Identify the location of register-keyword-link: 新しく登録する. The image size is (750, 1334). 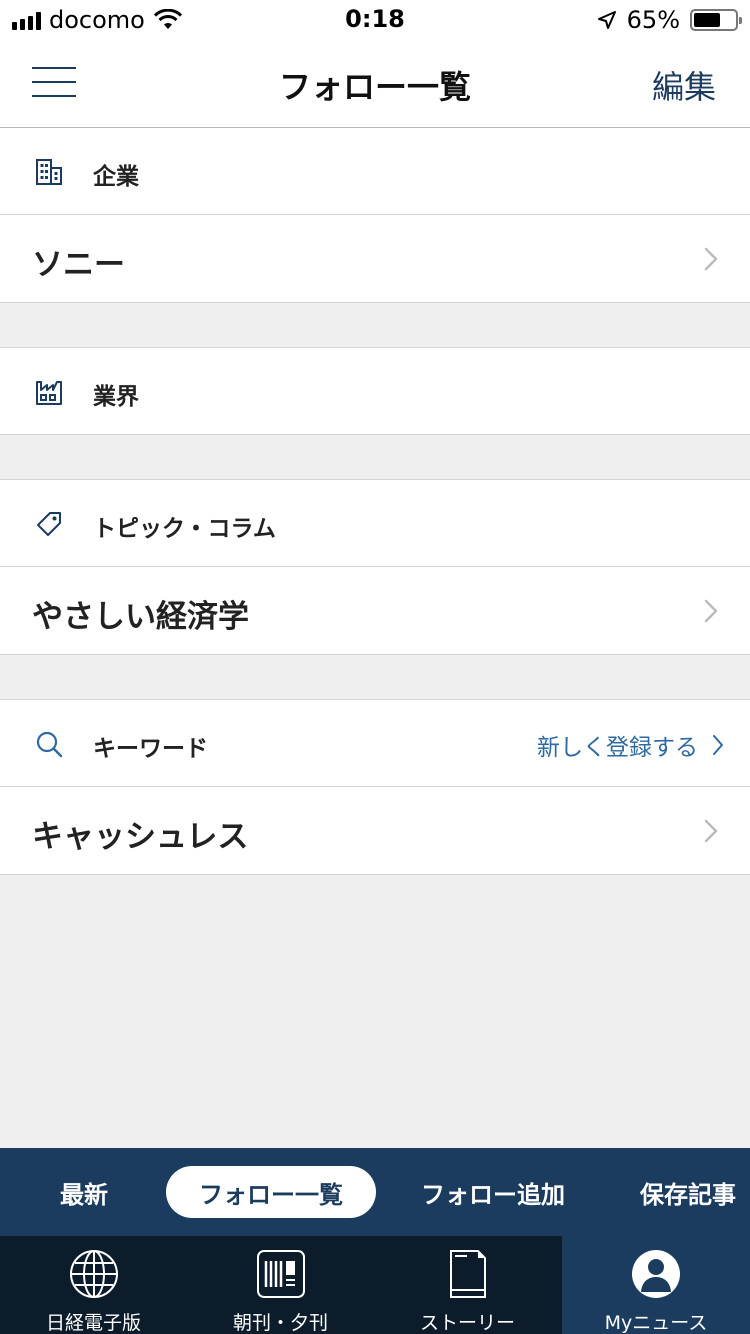
(630, 745).